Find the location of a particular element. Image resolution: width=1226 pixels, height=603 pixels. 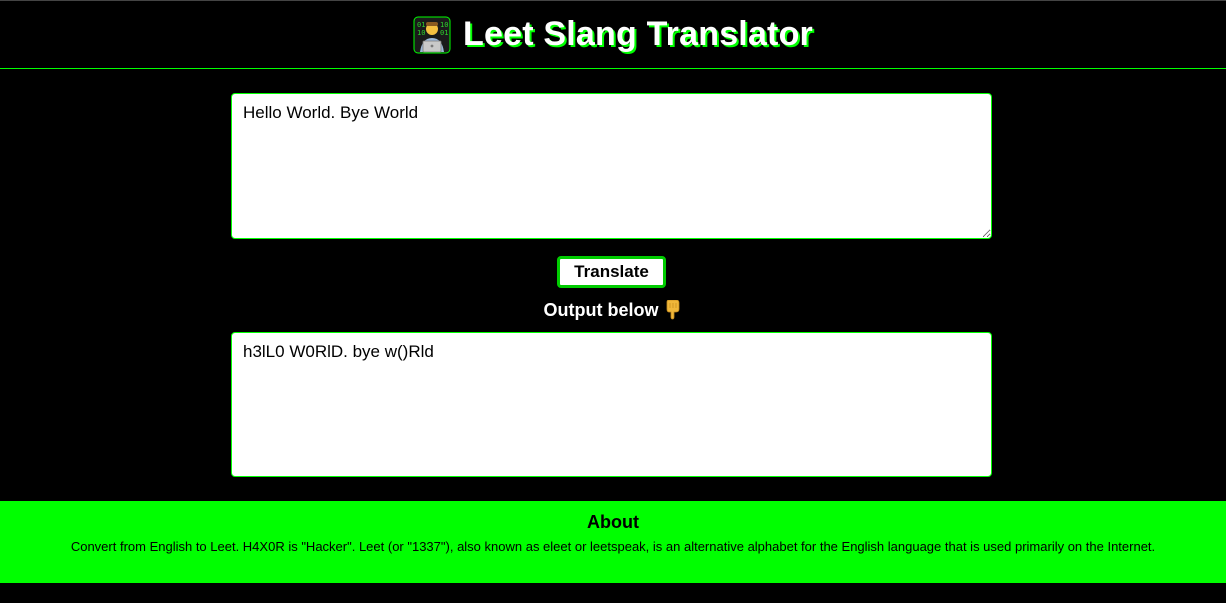

output-label: Output below is located at coordinates (601, 309).